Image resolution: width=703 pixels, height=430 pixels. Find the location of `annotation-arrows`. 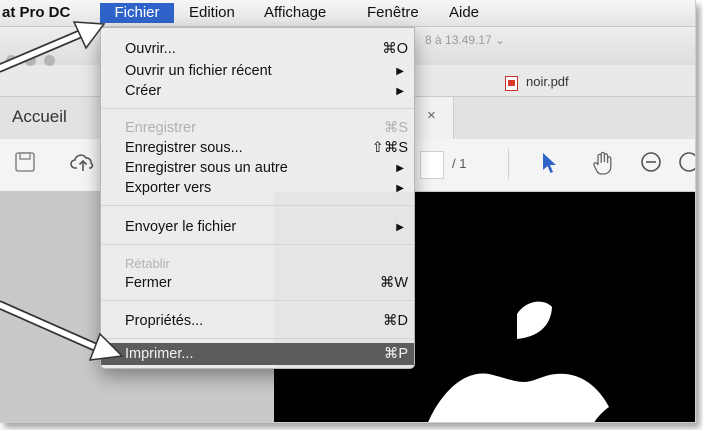

annotation-arrows is located at coordinates (62, 191).